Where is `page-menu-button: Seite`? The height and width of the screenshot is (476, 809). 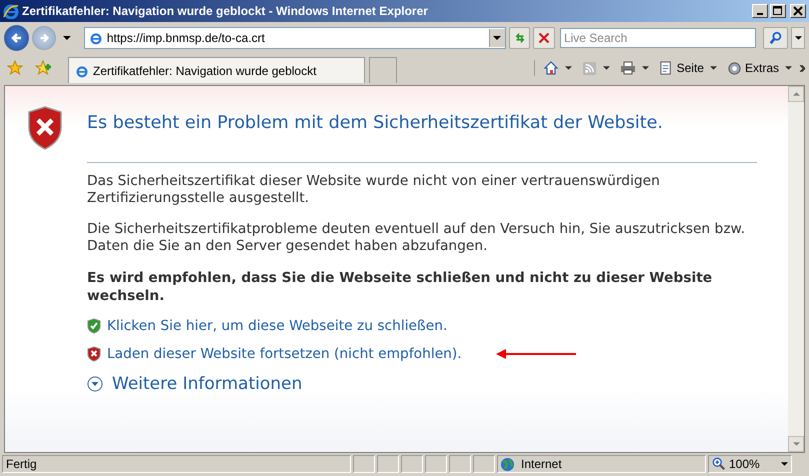
page-menu-button: Seite is located at coordinates (687, 68).